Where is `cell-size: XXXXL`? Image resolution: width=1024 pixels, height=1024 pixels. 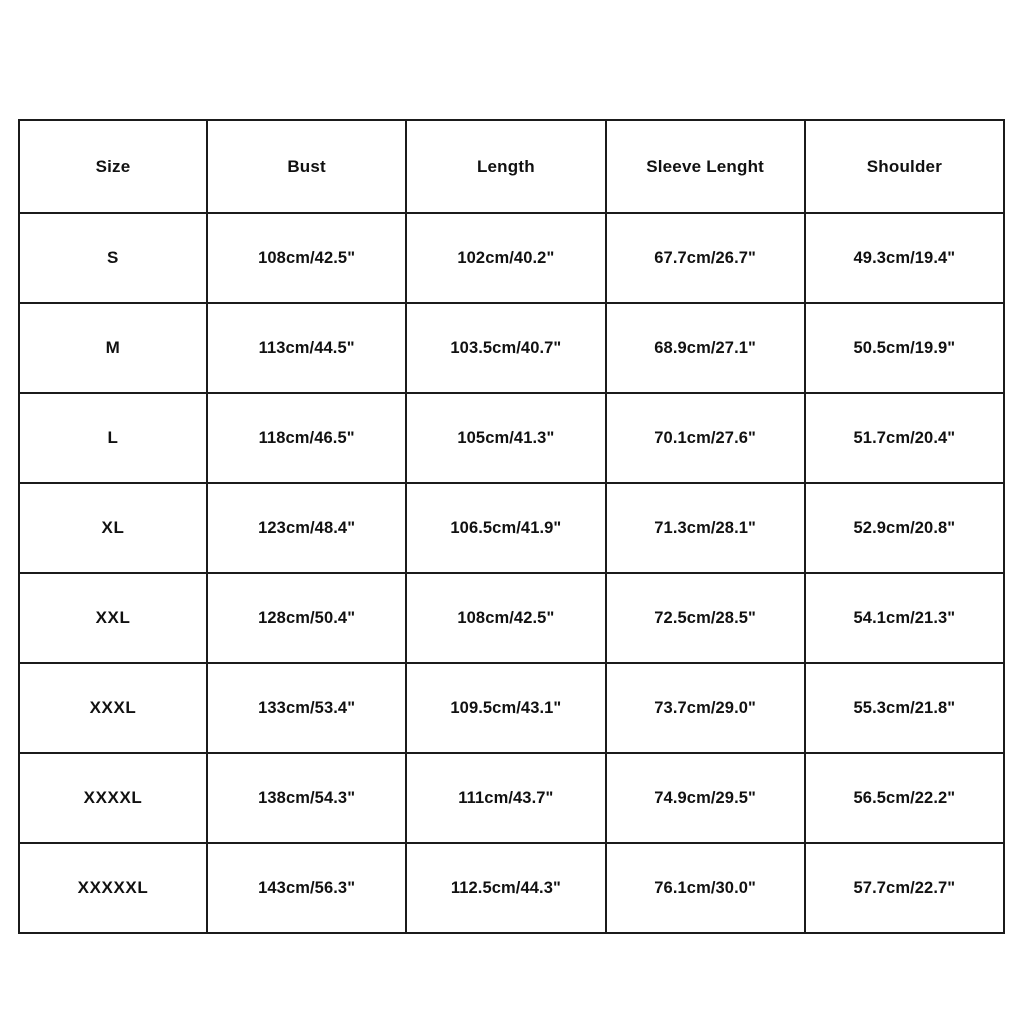 cell-size: XXXXL is located at coordinates (113, 798).